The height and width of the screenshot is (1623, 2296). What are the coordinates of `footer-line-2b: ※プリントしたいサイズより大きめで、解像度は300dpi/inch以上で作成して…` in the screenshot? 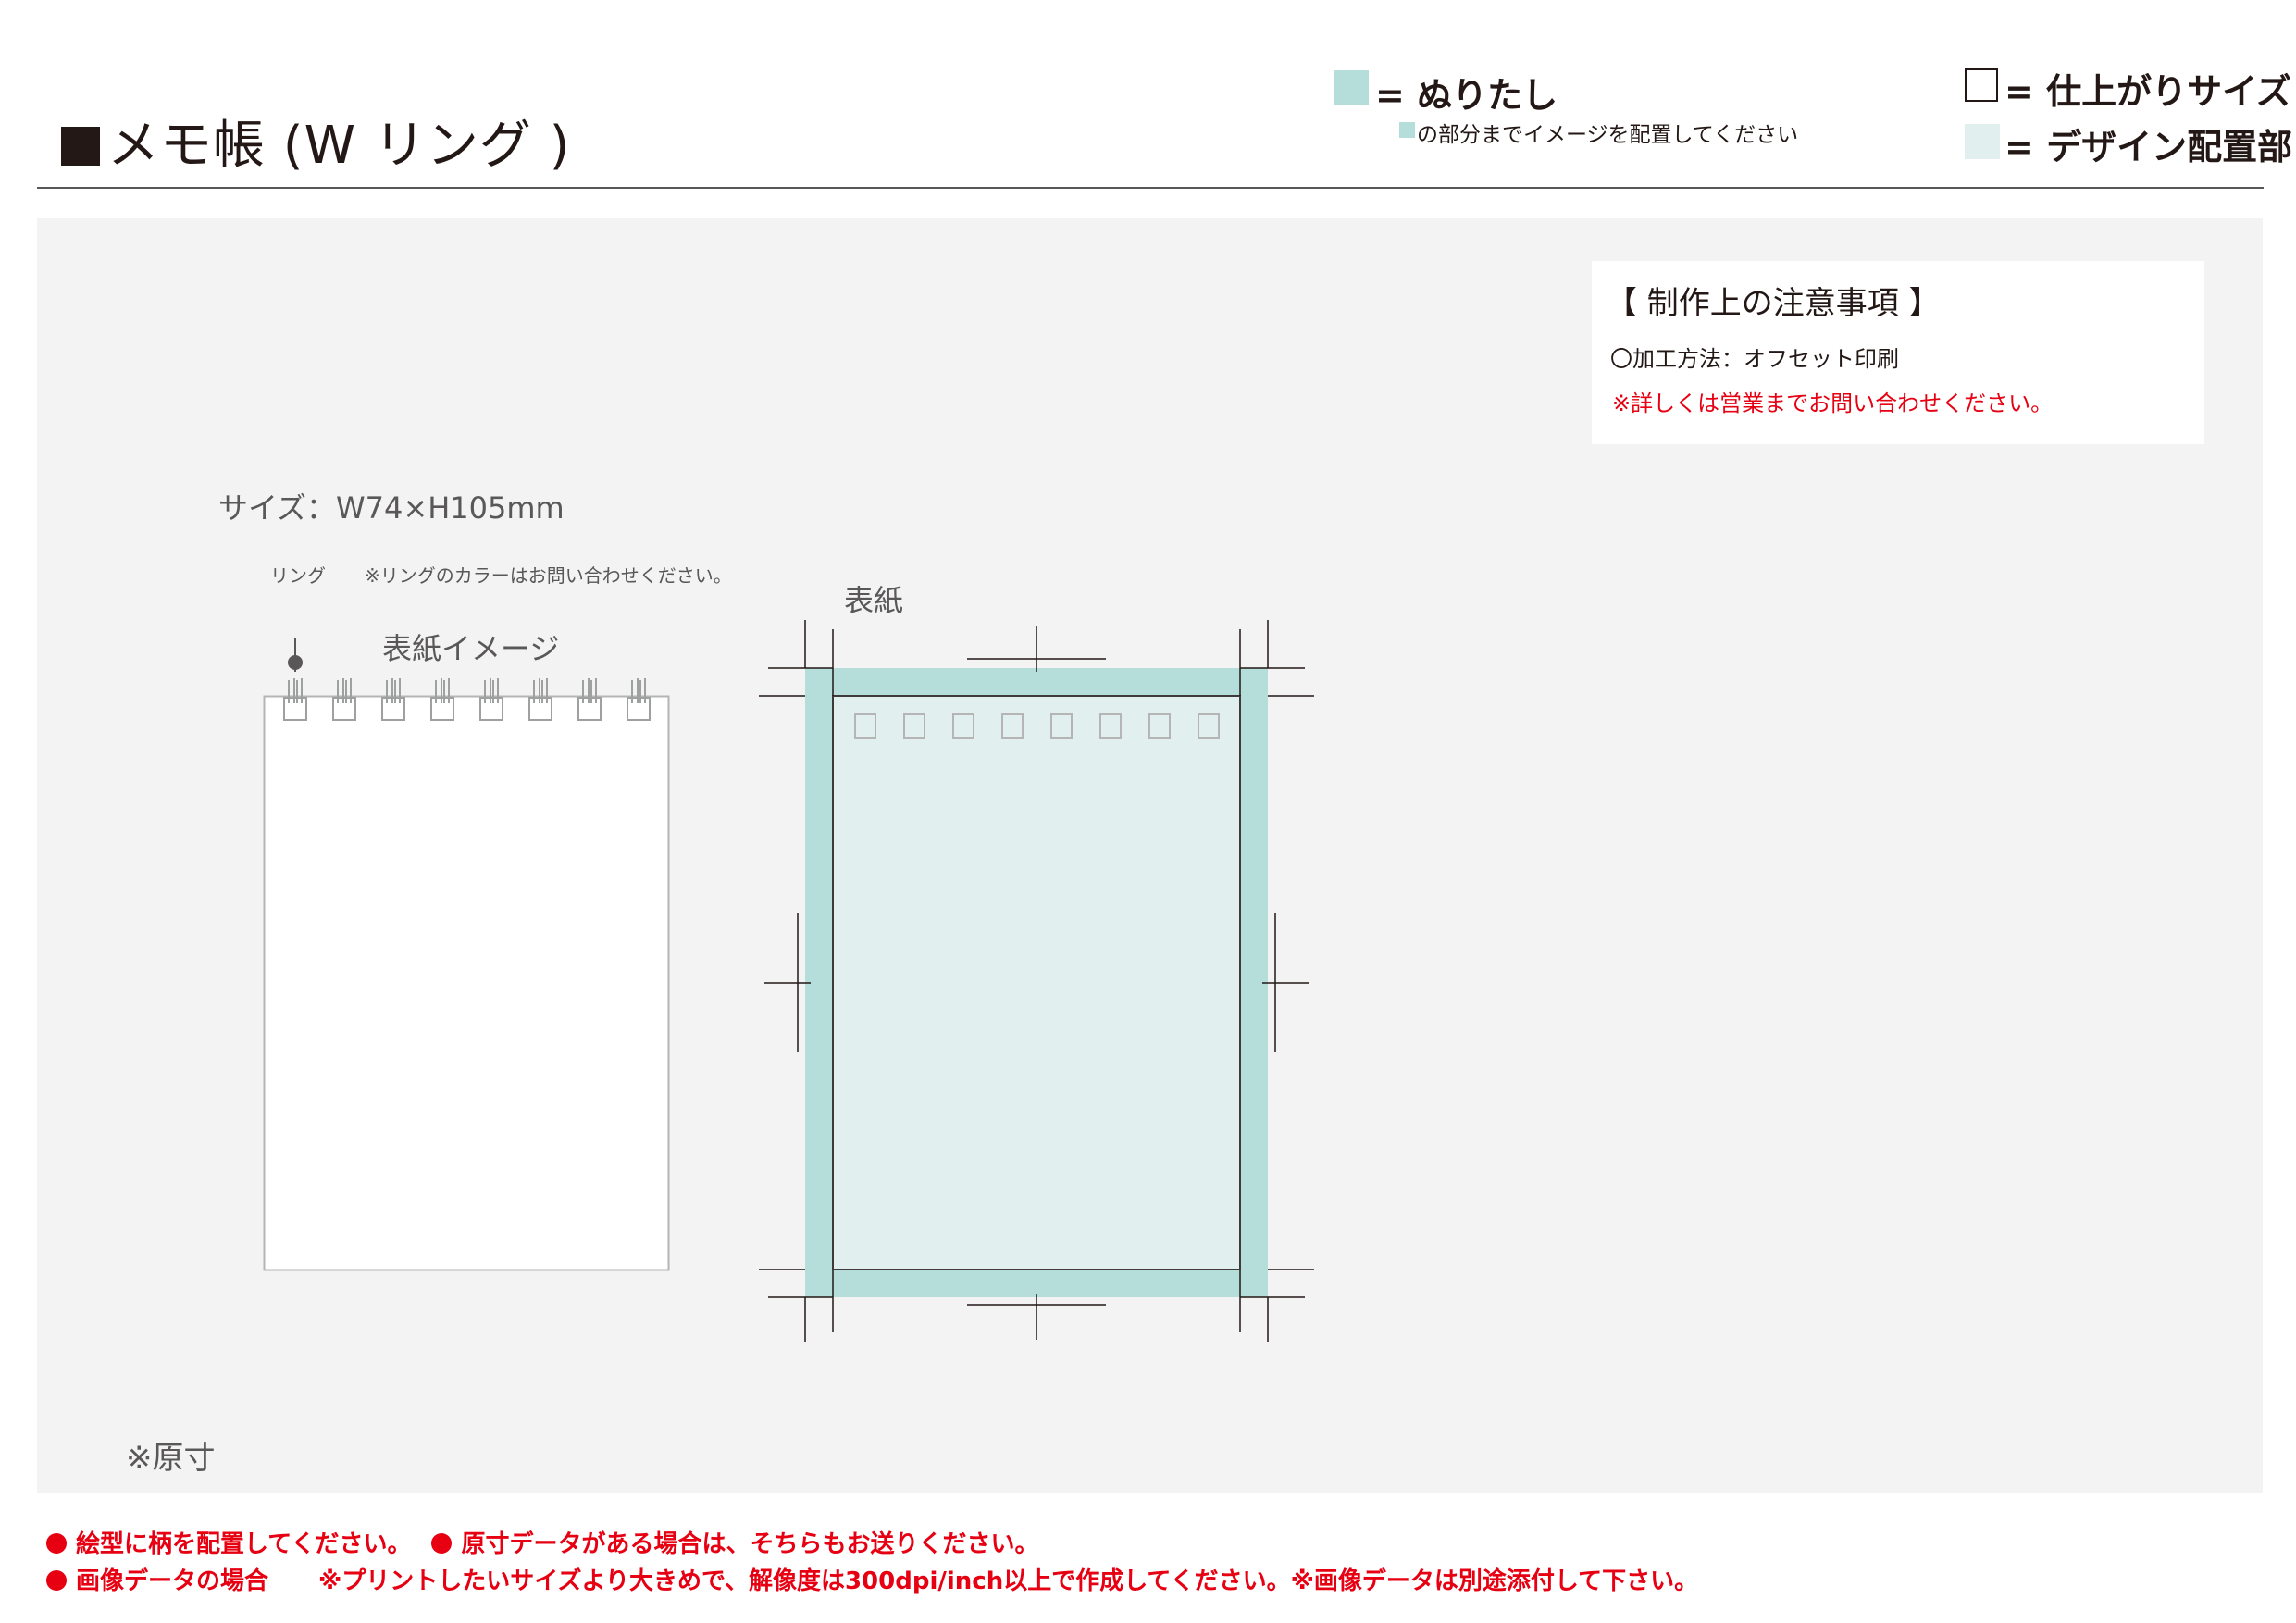 It's located at (1009, 1581).